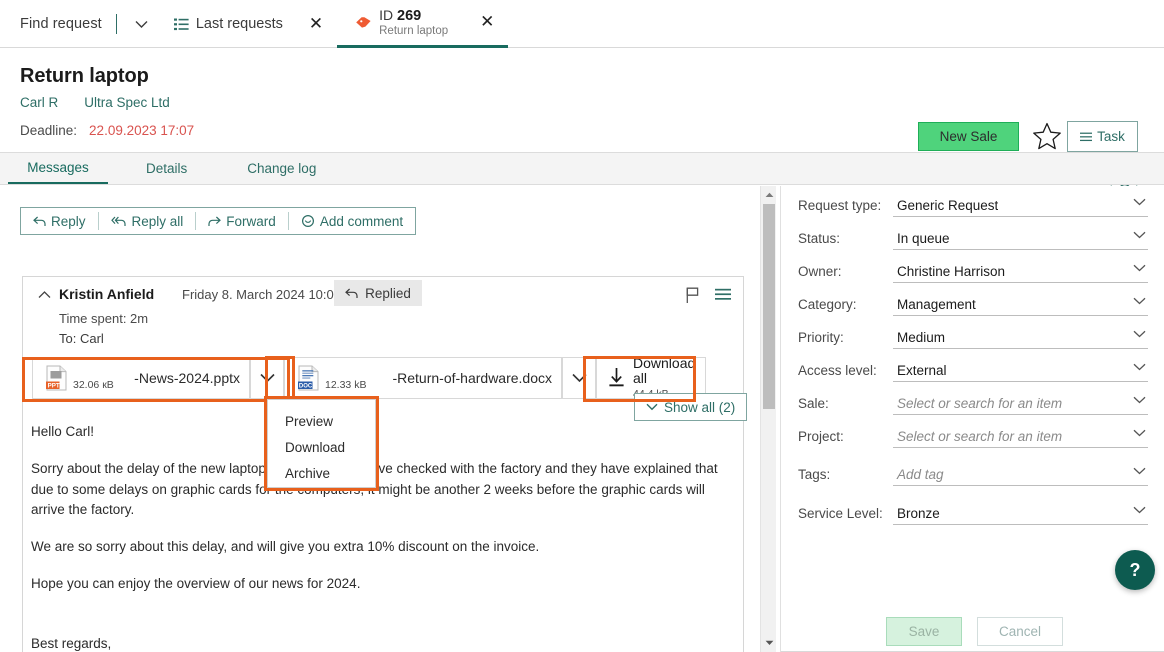 Image resolution: width=1164 pixels, height=652 pixels. I want to click on reply-all-label: Reply all, so click(157, 221).